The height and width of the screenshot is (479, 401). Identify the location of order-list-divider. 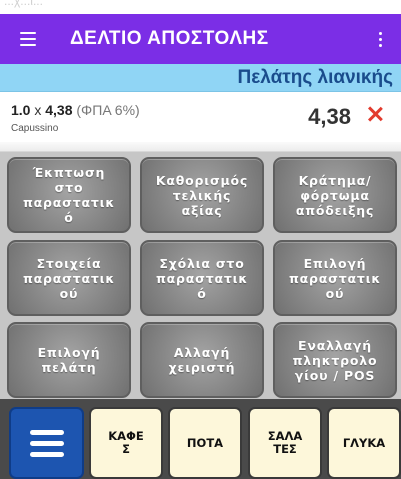
(200, 147).